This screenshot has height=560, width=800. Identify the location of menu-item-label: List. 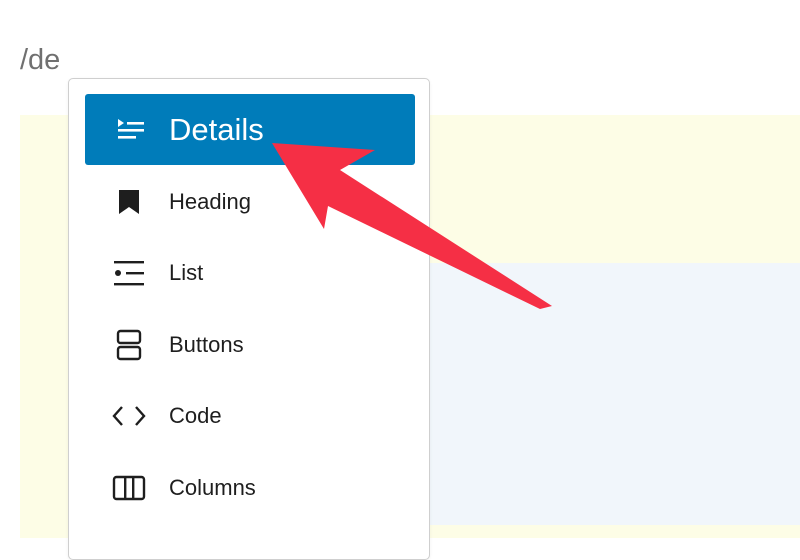
(186, 272).